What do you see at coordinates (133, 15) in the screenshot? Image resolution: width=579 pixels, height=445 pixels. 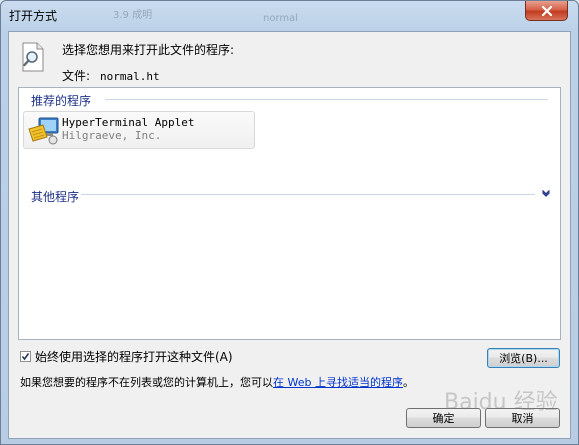 I see `background-ghost-text: 3.9 成明` at bounding box center [133, 15].